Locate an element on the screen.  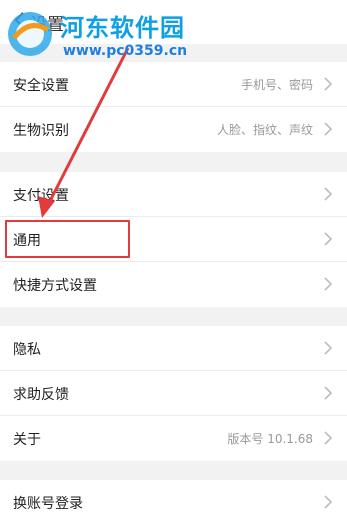
back-arrow-icon is located at coordinates (20, 20).